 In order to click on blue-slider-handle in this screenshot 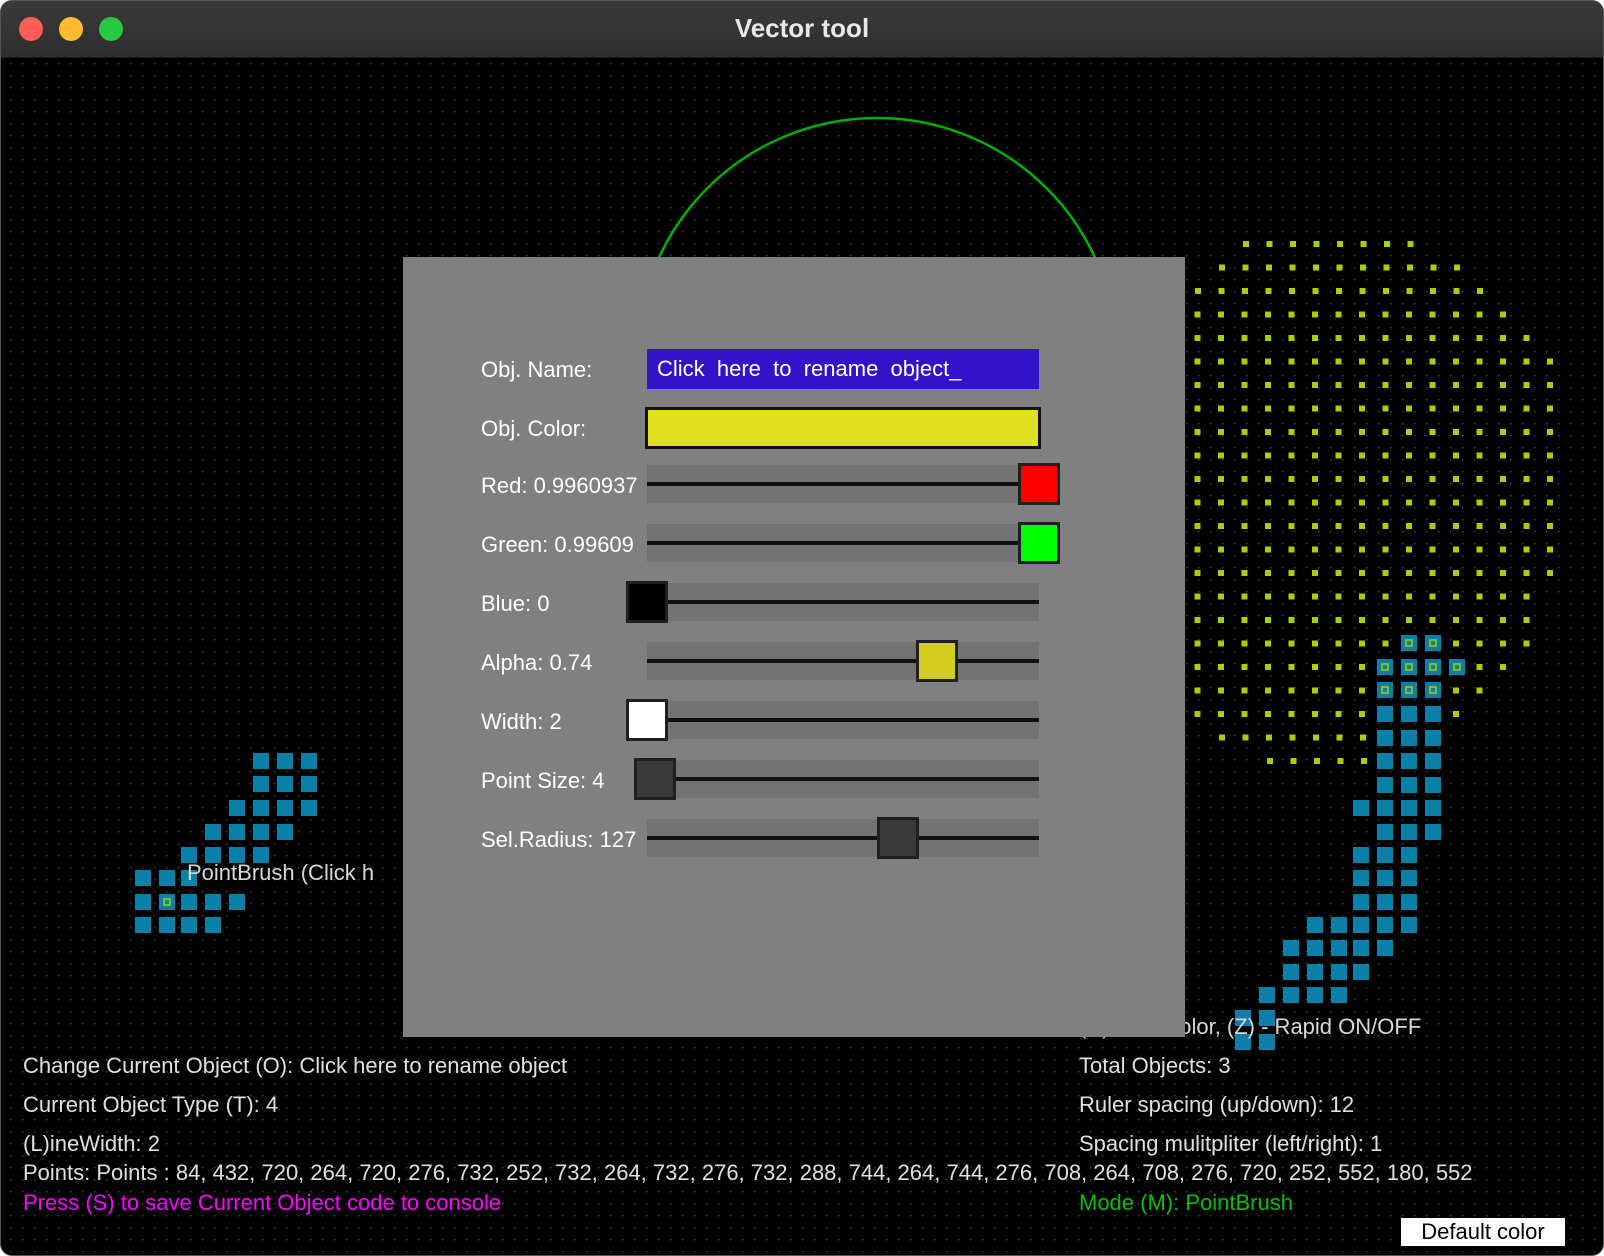, I will do `click(647, 602)`.